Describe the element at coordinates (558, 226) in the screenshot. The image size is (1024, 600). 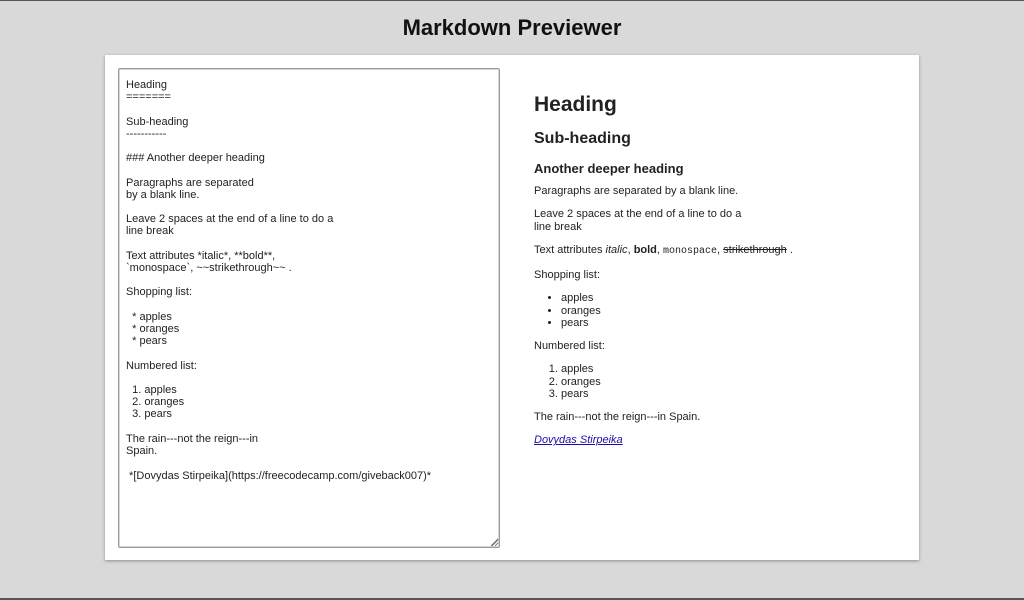
I see `line-break-text-2: line break` at that location.